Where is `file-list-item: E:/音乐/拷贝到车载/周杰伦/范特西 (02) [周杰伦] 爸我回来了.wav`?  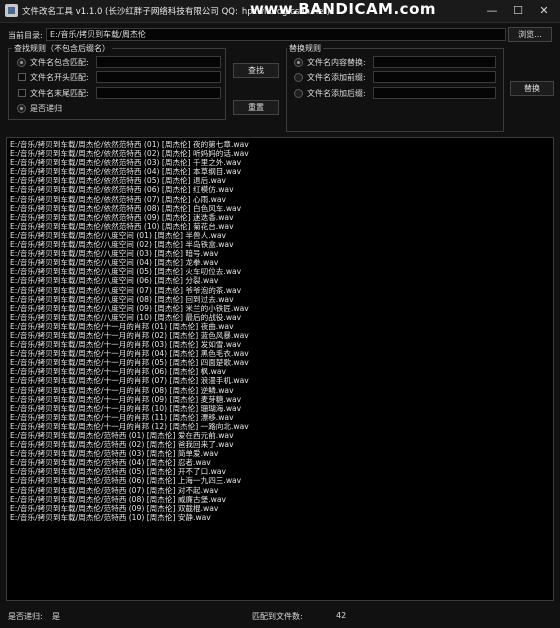 file-list-item: E:/音乐/拷贝到车载/周杰伦/范特西 (02) [周杰伦] 爸我回来了.wav is located at coordinates (281, 444).